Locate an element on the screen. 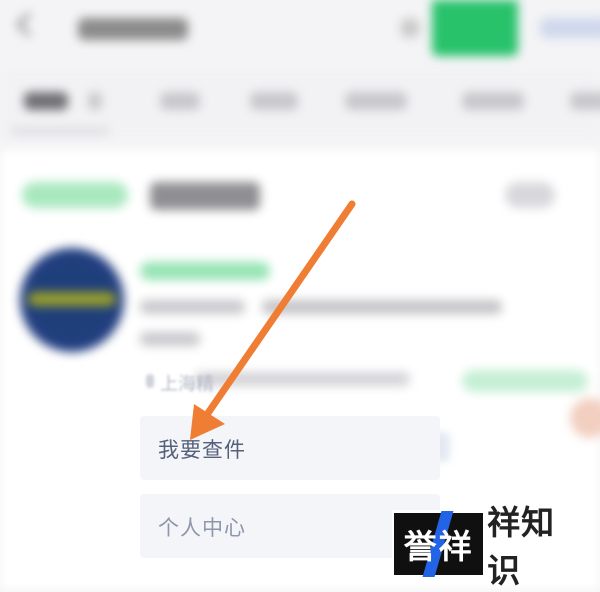 The width and height of the screenshot is (600, 592). address-text is located at coordinates (302, 379).